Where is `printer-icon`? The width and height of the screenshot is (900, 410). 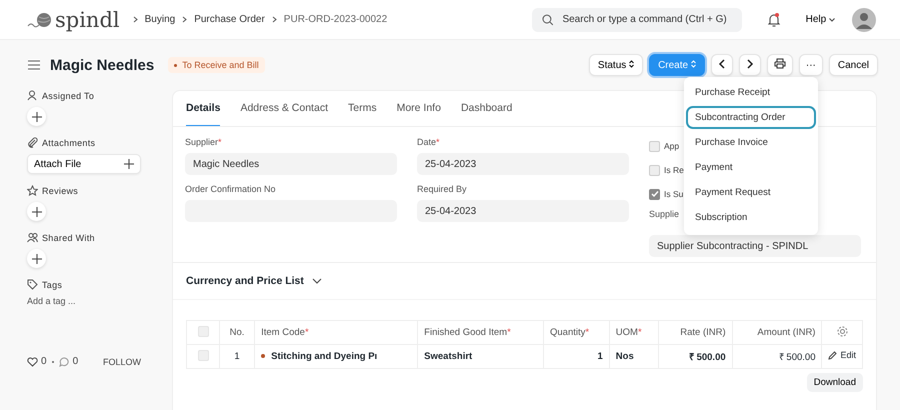 printer-icon is located at coordinates (780, 63).